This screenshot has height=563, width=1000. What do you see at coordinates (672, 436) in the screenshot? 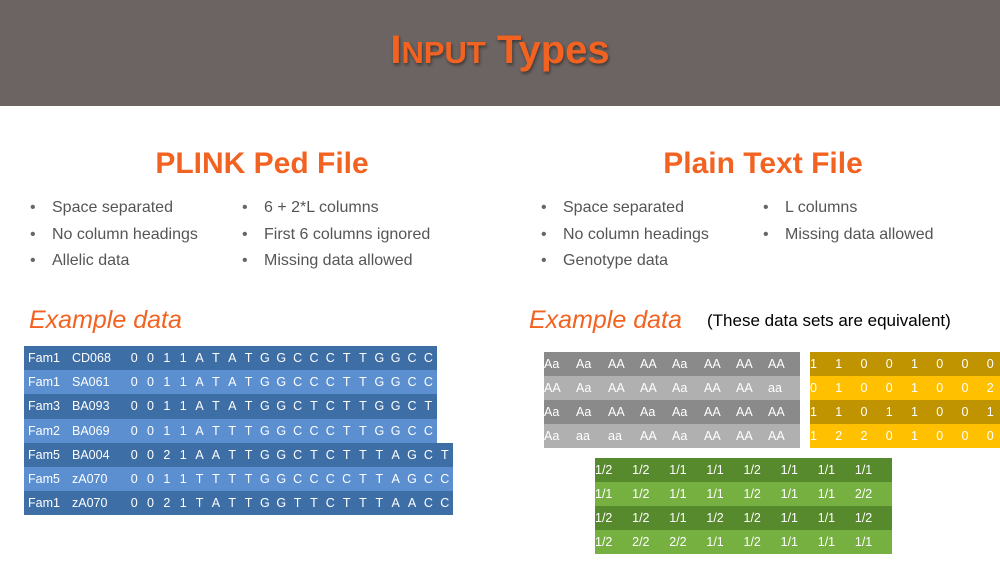
I see `table-row: Aa aa aa AA Aa AA AA AA` at bounding box center [672, 436].